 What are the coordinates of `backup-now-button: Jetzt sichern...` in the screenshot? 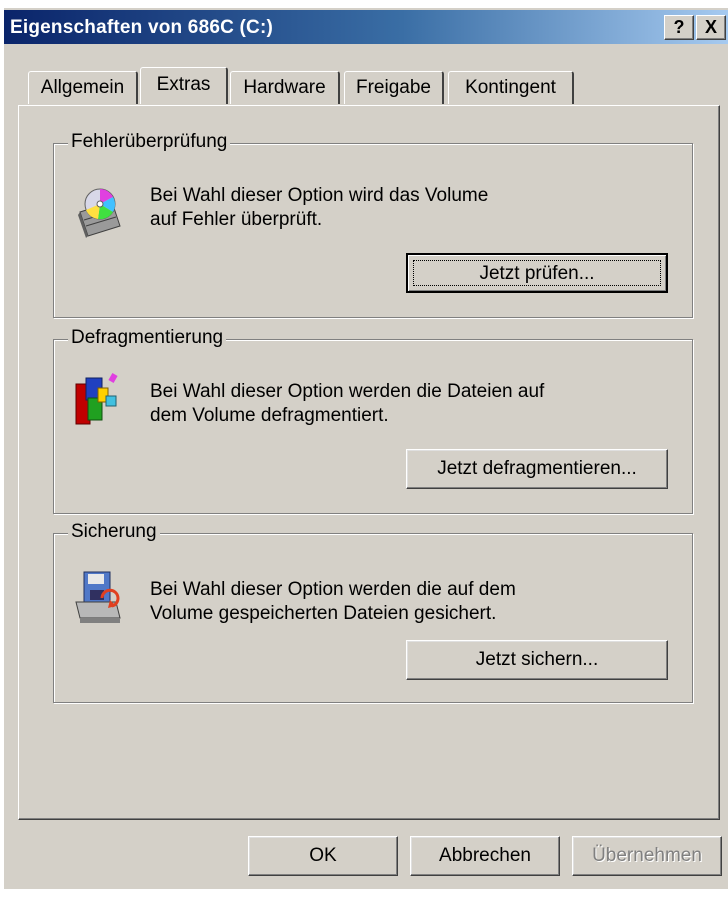 It's located at (537, 660).